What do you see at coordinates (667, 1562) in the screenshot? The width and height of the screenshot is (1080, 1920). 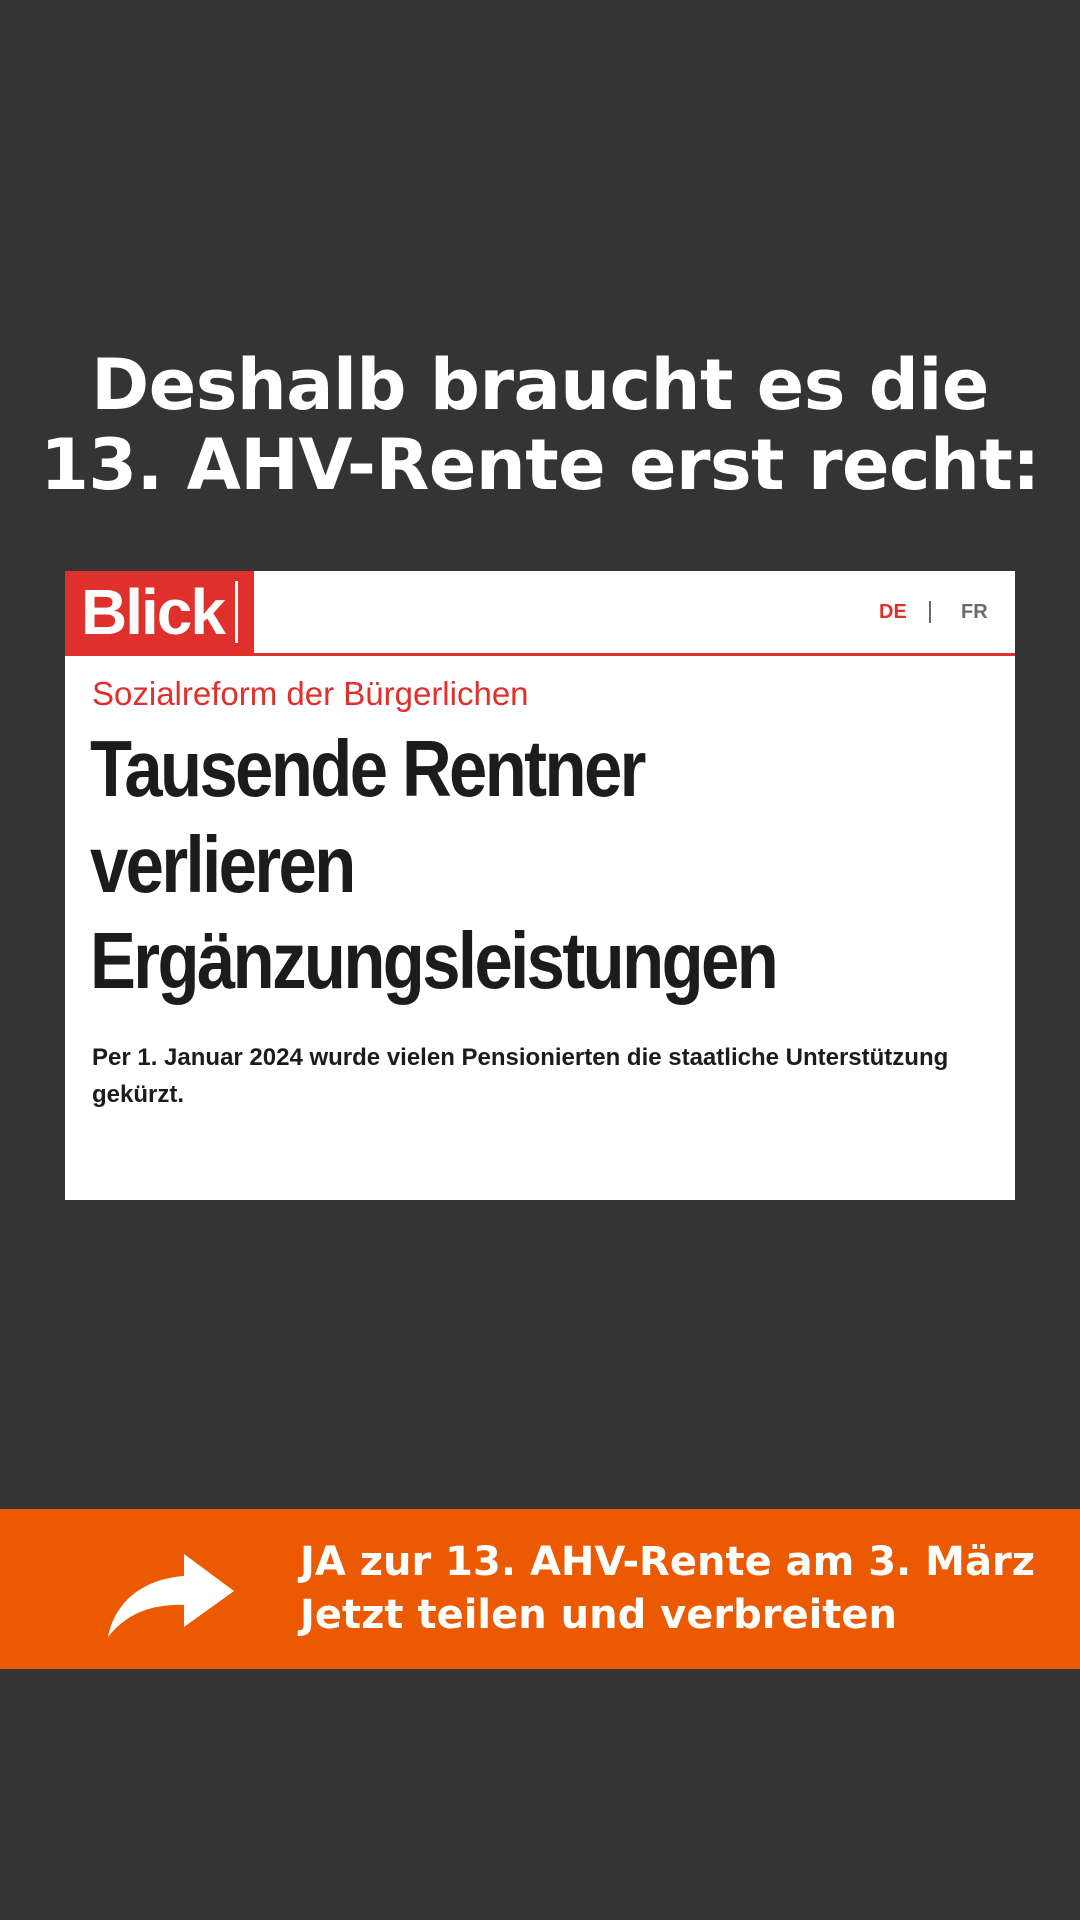 I see `banner-line-1: JA zur 13. AHV-Rente am 3. März` at bounding box center [667, 1562].